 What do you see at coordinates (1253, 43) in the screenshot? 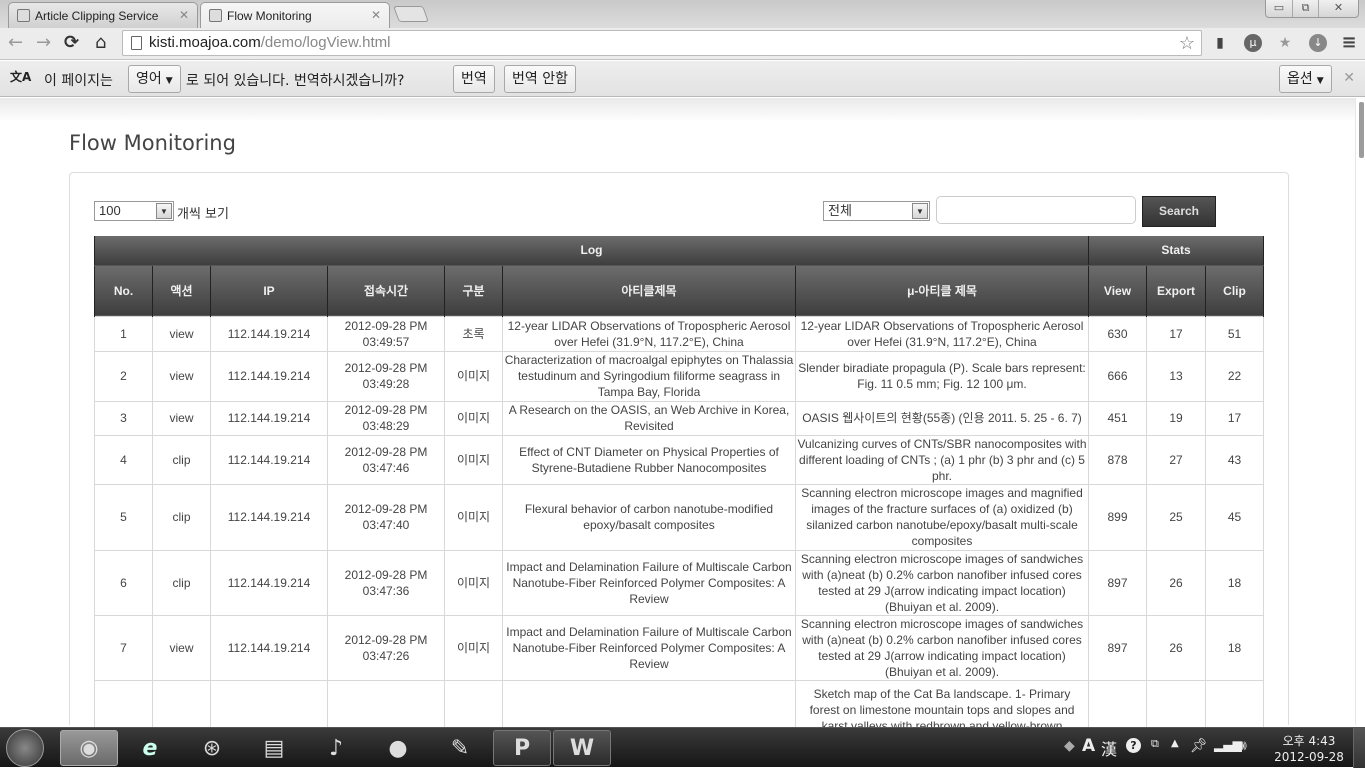
I see `utorrent-icon: µ` at bounding box center [1253, 43].